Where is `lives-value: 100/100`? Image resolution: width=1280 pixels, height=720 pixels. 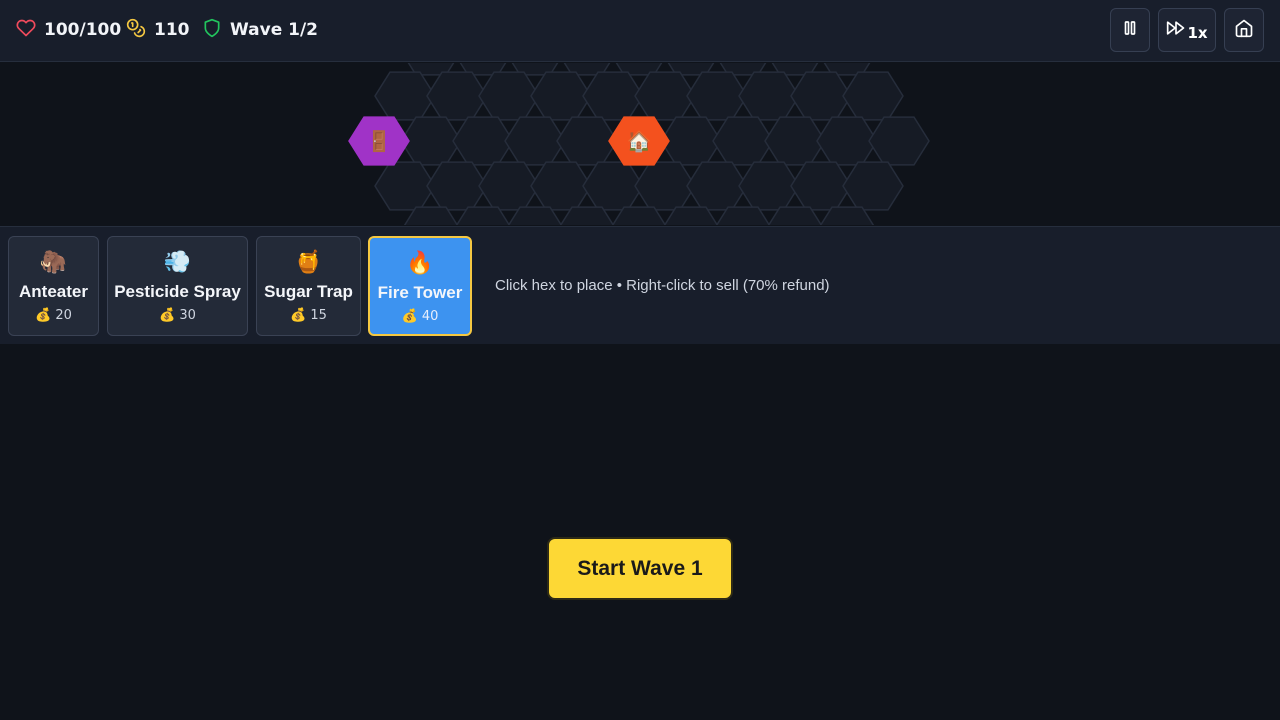
lives-value: 100/100 is located at coordinates (83, 30).